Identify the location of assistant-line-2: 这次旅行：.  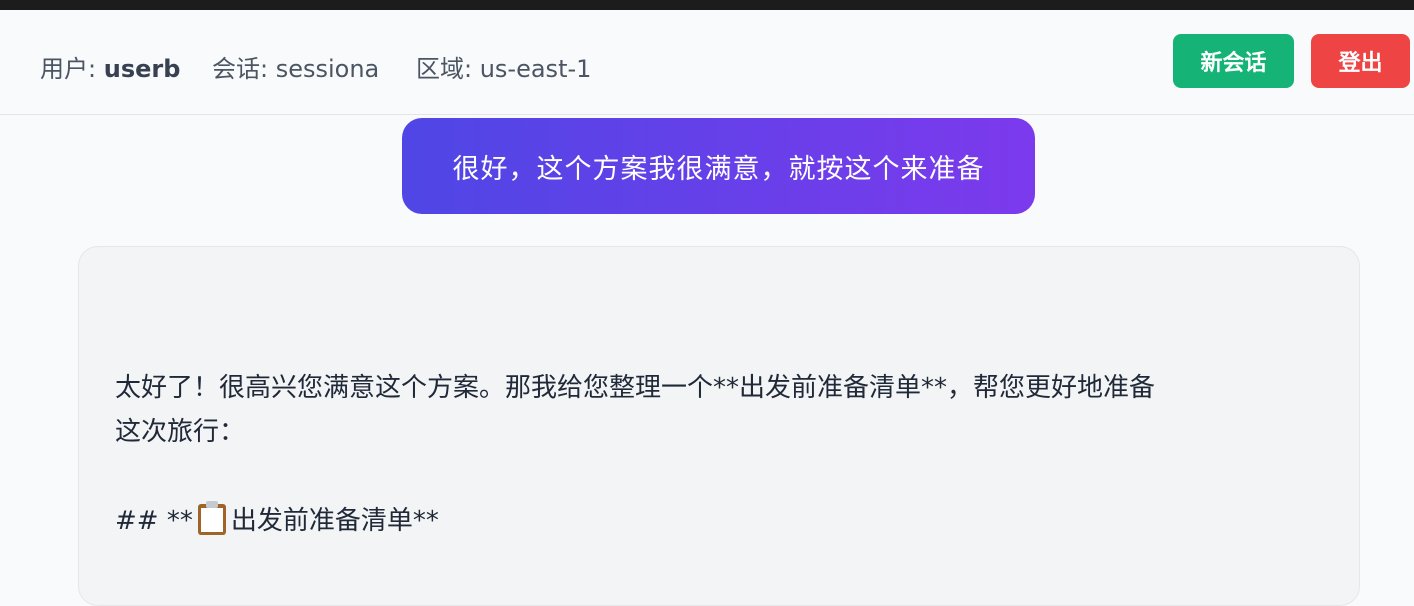
(180, 432).